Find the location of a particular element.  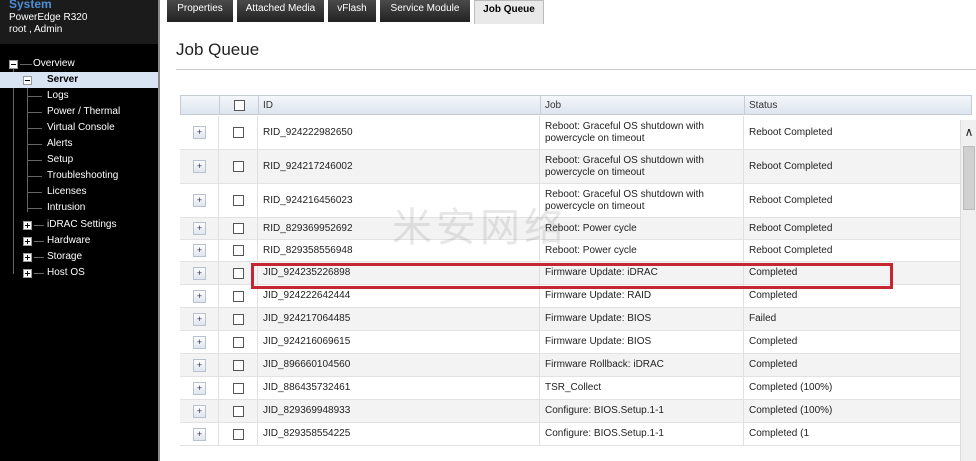

page-title: Job Queue is located at coordinates (218, 49).